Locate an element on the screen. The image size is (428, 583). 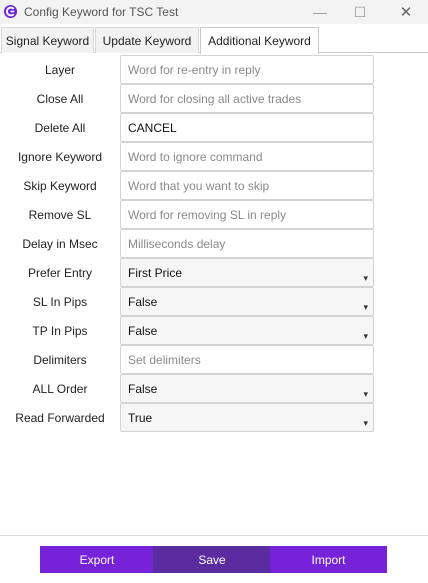
form-row-delimiters: Delimiters Set delimiters is located at coordinates (214, 359).